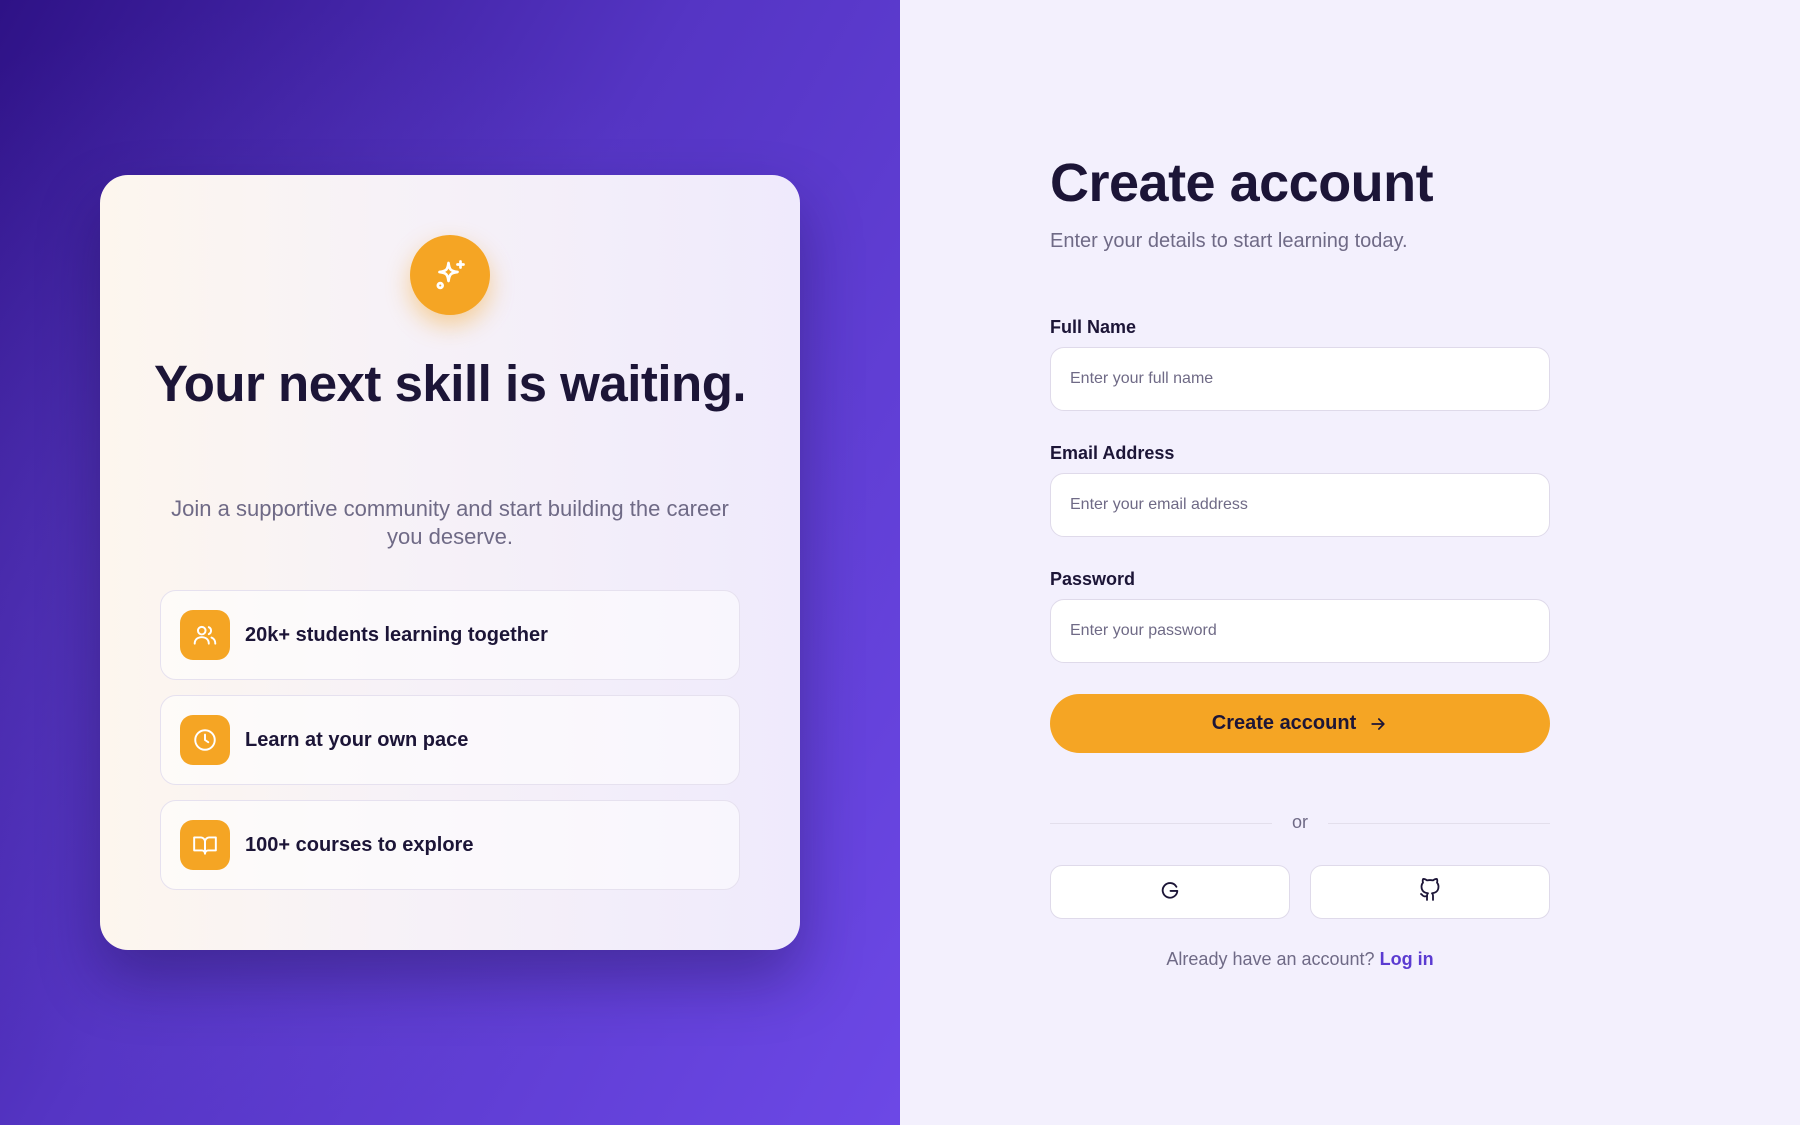  What do you see at coordinates (1439, 823) in the screenshot?
I see `divider-right` at bounding box center [1439, 823].